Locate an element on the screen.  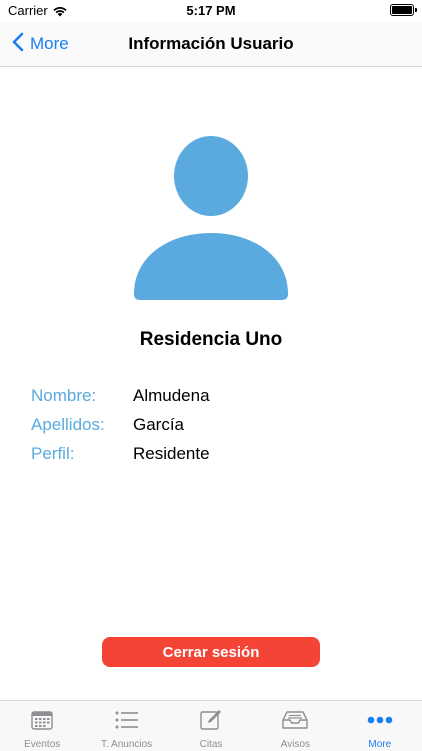
page-title: Información Usuario is located at coordinates (211, 43).